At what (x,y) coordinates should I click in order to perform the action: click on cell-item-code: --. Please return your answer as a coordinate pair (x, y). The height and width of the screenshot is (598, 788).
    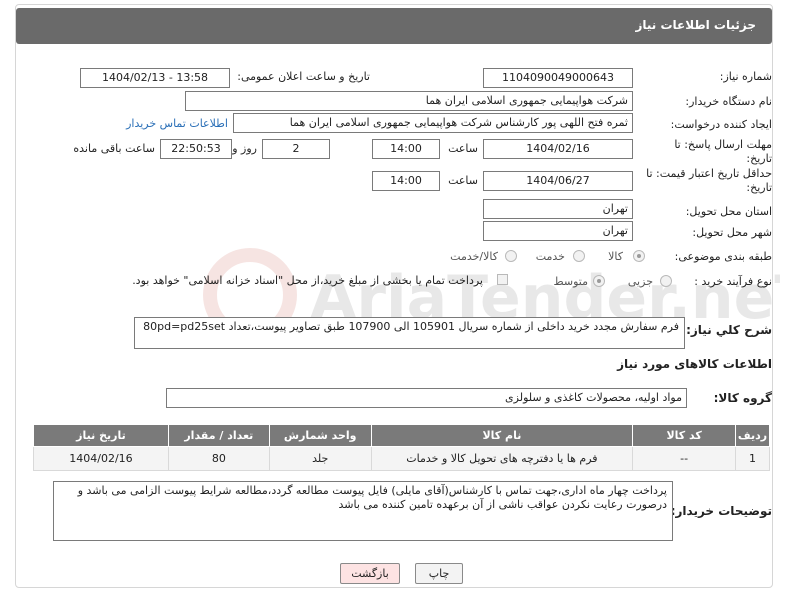
    Looking at the image, I should click on (684, 458).